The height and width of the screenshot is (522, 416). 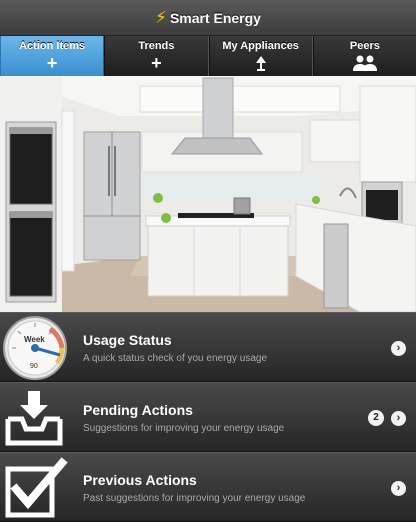 I want to click on gauge-value: 90, so click(x=34, y=366).